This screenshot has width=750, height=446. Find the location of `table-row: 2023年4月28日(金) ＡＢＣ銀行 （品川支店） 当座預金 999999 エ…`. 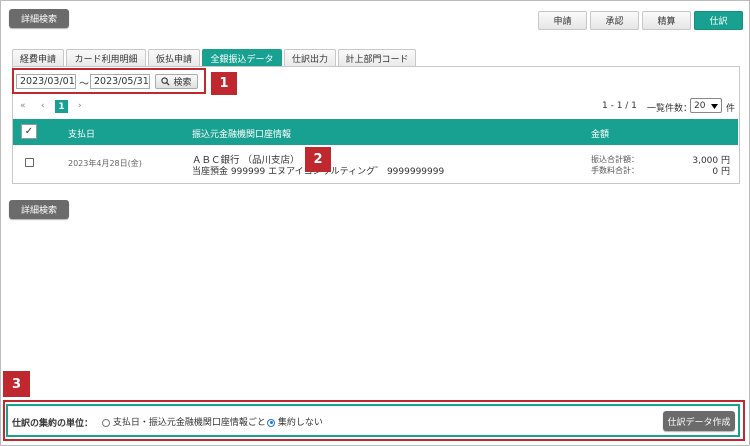

table-row: 2023年4月28日(金) ＡＢＣ銀行 （品川支店） 当座預金 999999 エ… is located at coordinates (375, 163).